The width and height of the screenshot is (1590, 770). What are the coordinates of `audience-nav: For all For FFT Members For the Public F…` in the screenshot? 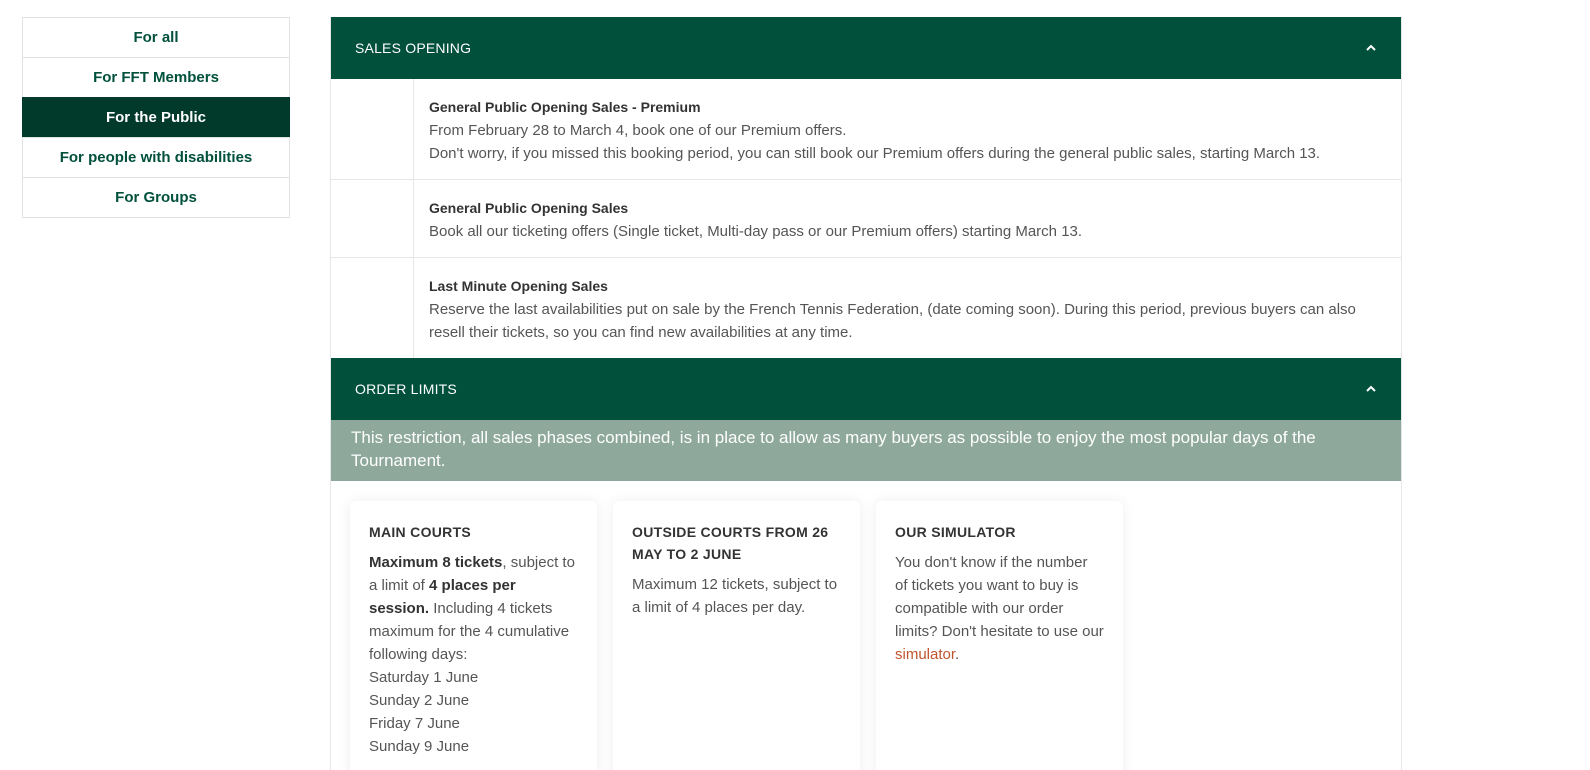 It's located at (156, 117).